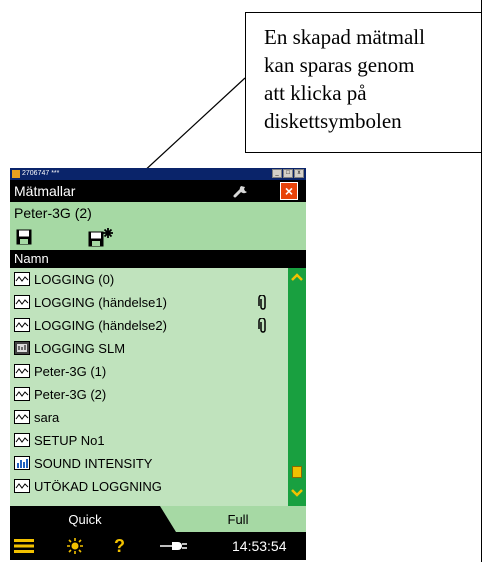 The image size is (493, 562). Describe the element at coordinates (297, 277) in the screenshot. I see `scroll-up-arrow-icon` at that location.